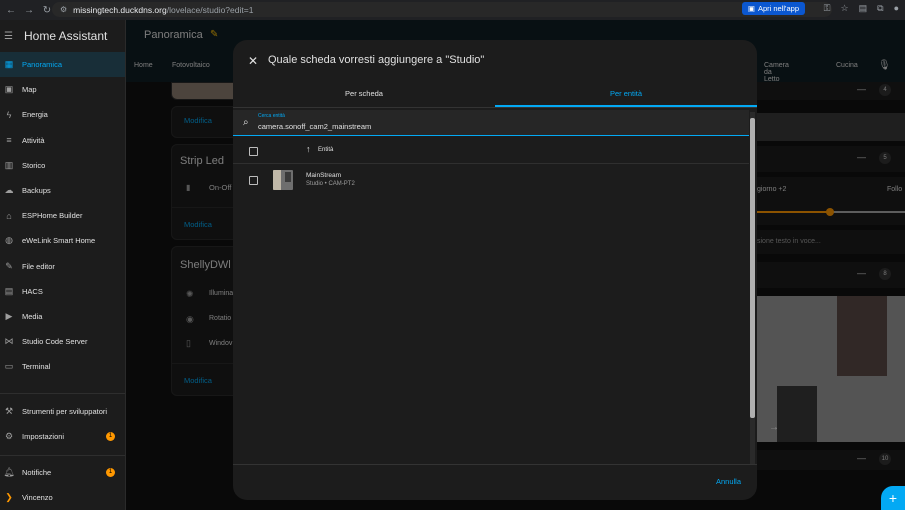  I want to click on bell-icon: 🔔︎, so click(9, 471).